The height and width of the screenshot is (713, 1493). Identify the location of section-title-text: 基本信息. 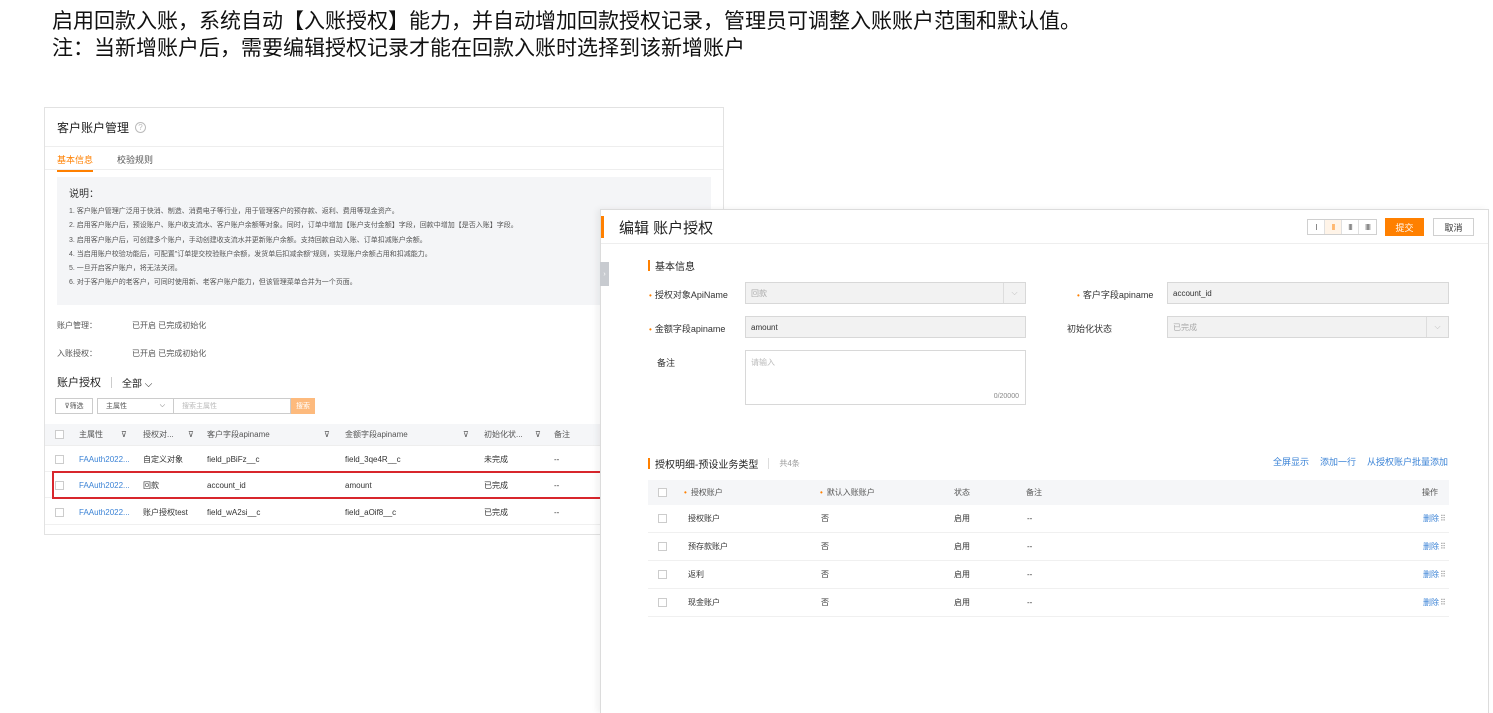
(675, 267).